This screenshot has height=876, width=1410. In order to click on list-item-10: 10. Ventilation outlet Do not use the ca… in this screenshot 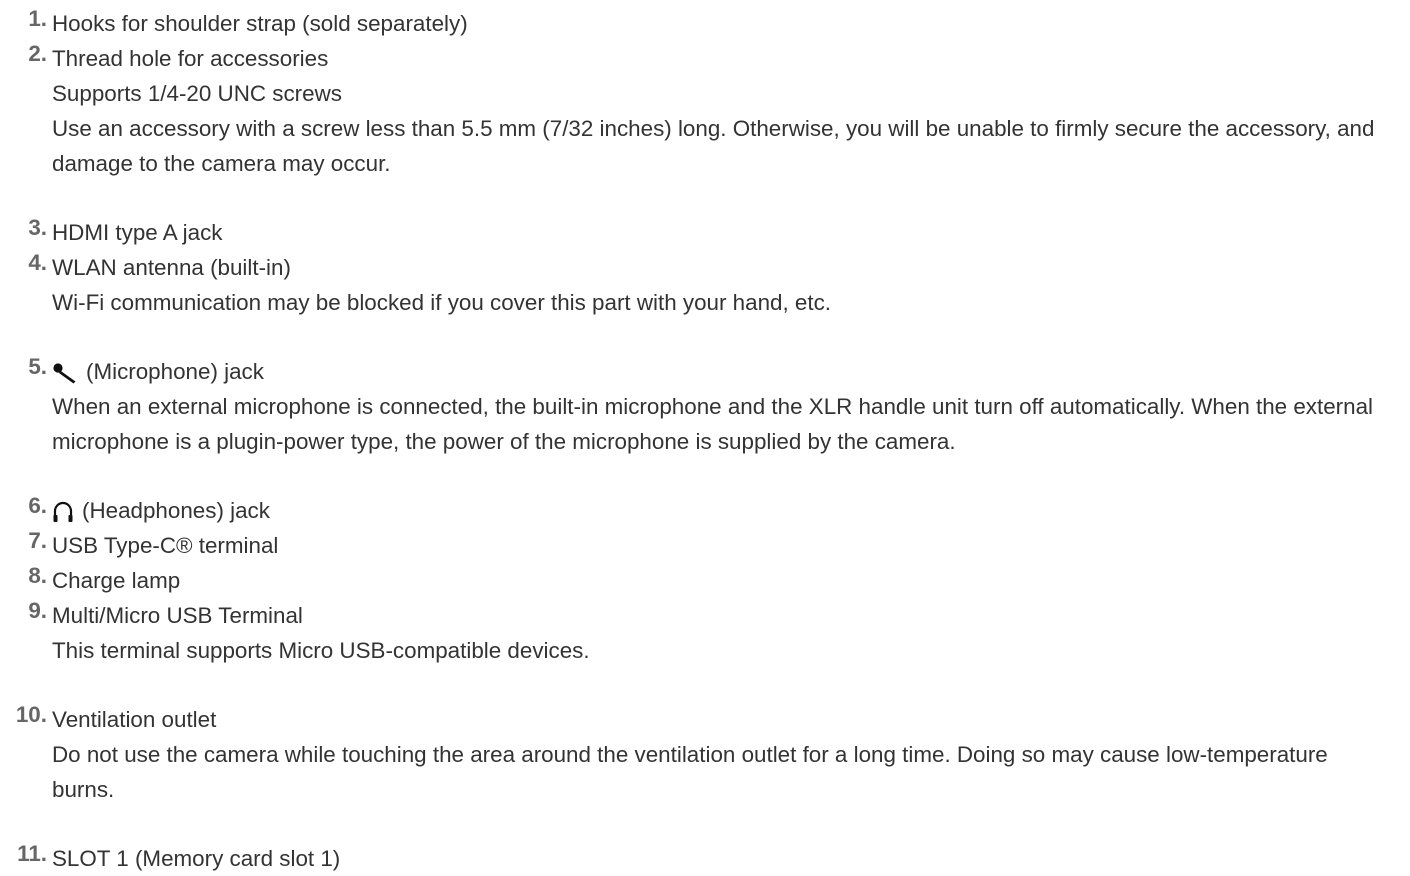, I will do `click(705, 754)`.